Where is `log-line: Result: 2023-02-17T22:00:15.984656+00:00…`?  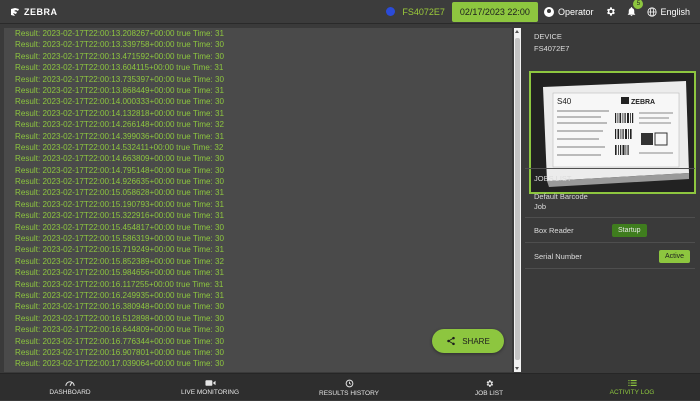 log-line: Result: 2023-02-17T22:00:15.984656+00:00… is located at coordinates (120, 273).